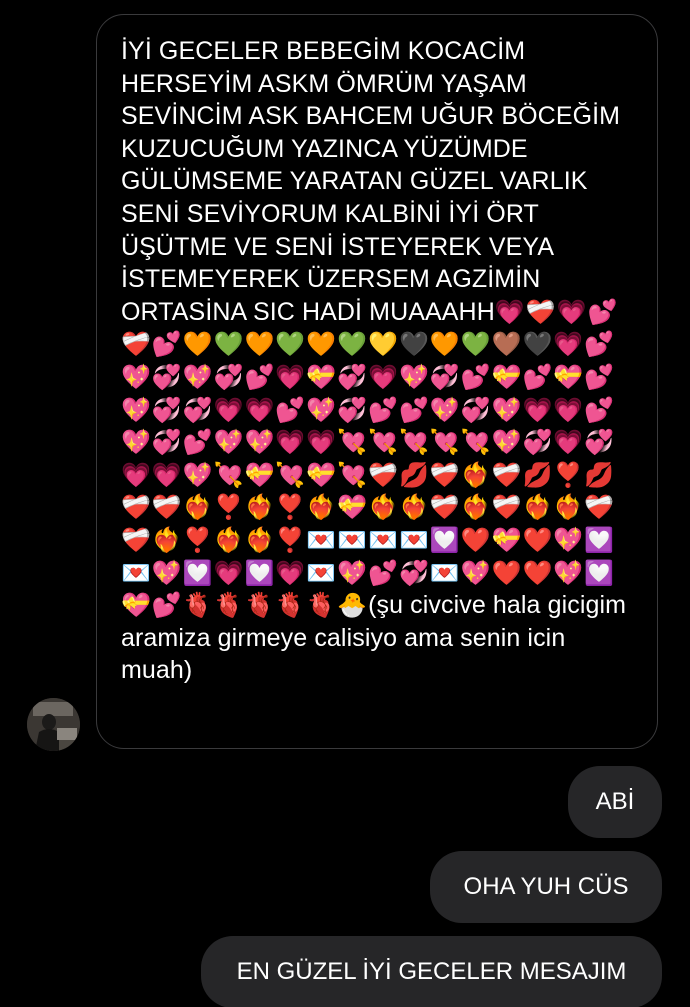  I want to click on outgoing-message-bubble: EN GÜZEL İYİ GECELER MESAJIM, so click(431, 971).